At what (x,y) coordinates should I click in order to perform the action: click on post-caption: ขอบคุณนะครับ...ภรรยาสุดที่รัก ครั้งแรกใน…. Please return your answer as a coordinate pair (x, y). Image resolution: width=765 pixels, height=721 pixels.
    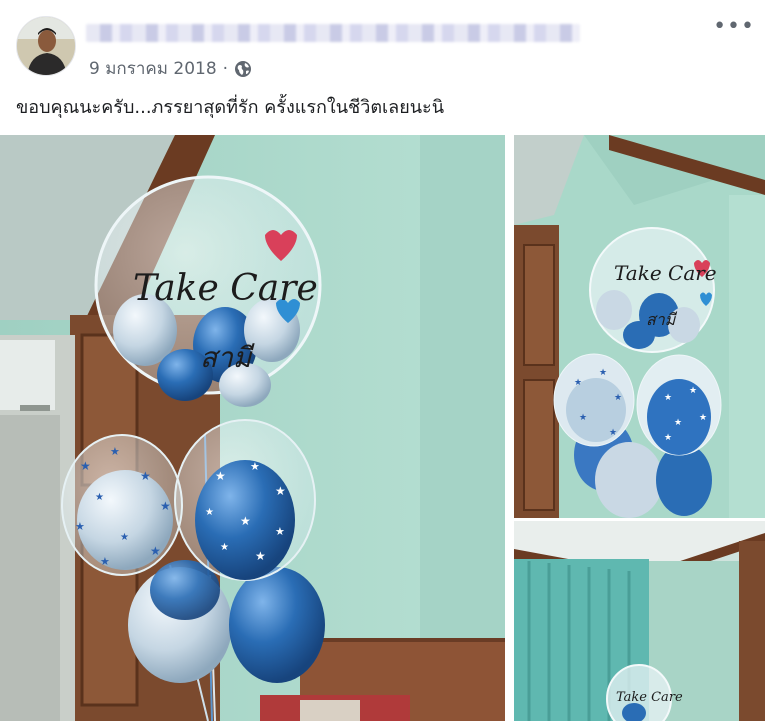
    Looking at the image, I should click on (230, 107).